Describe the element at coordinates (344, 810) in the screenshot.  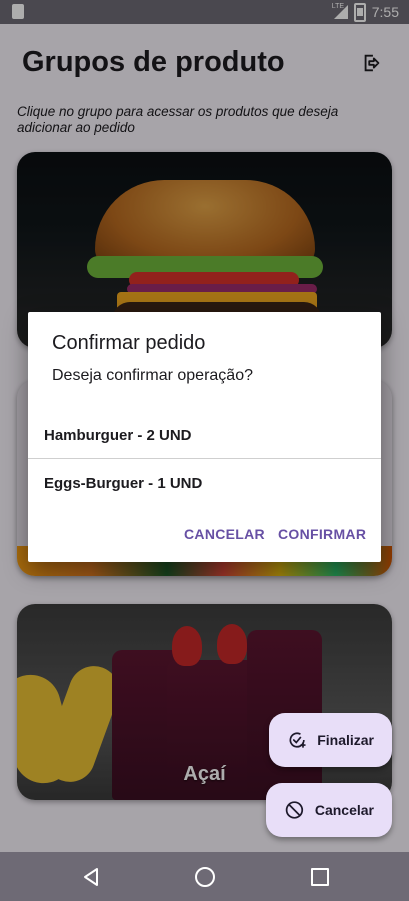
I see `cancel-order-label: Cancelar` at that location.